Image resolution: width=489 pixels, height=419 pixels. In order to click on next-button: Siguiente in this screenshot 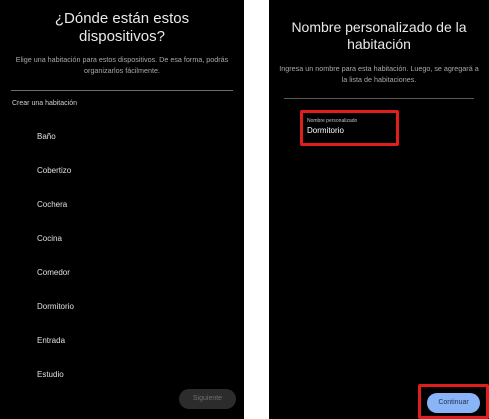, I will do `click(207, 399)`.